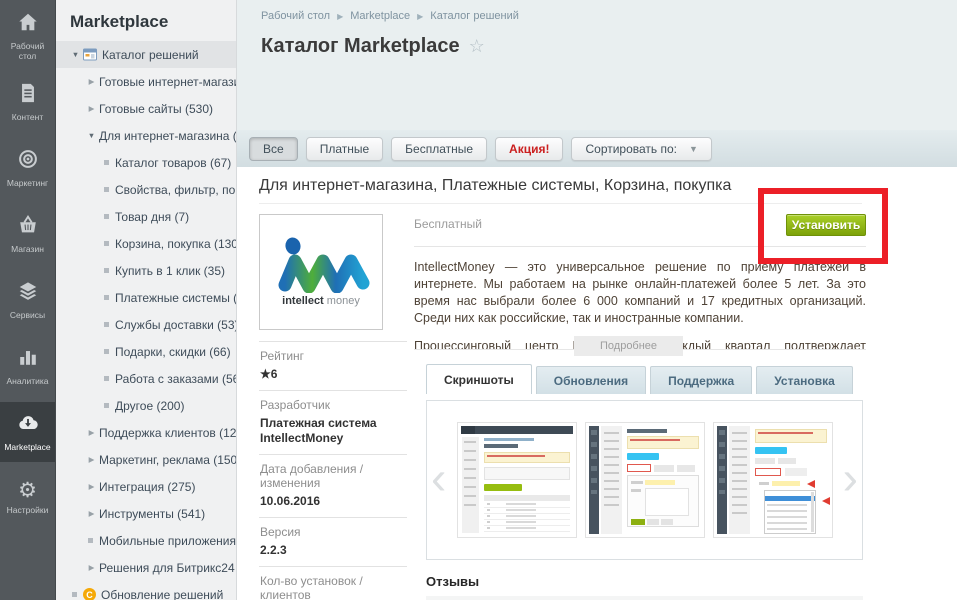  I want to click on sort-dropdown-button: Сортировать по: ▼, so click(641, 148).